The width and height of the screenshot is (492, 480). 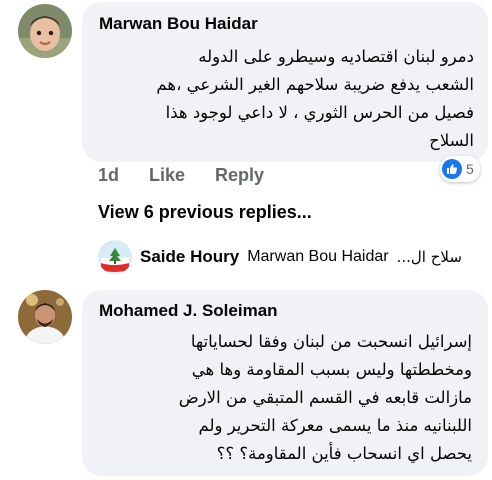 What do you see at coordinates (318, 256) in the screenshot?
I see `reply-mention: Marwan Bou Haidar` at bounding box center [318, 256].